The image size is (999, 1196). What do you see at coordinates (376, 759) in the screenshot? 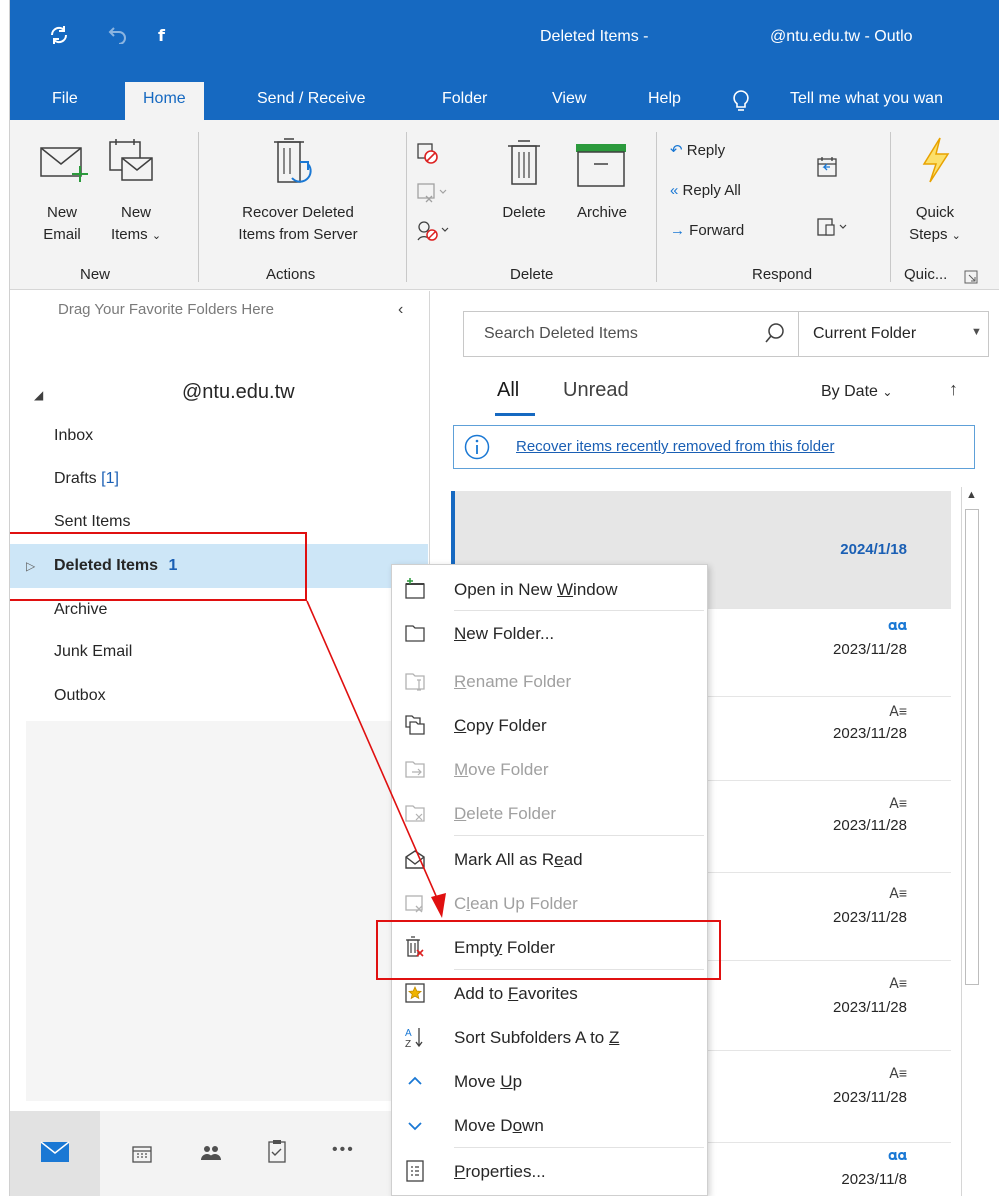
I see `annotation-arrow` at bounding box center [376, 759].